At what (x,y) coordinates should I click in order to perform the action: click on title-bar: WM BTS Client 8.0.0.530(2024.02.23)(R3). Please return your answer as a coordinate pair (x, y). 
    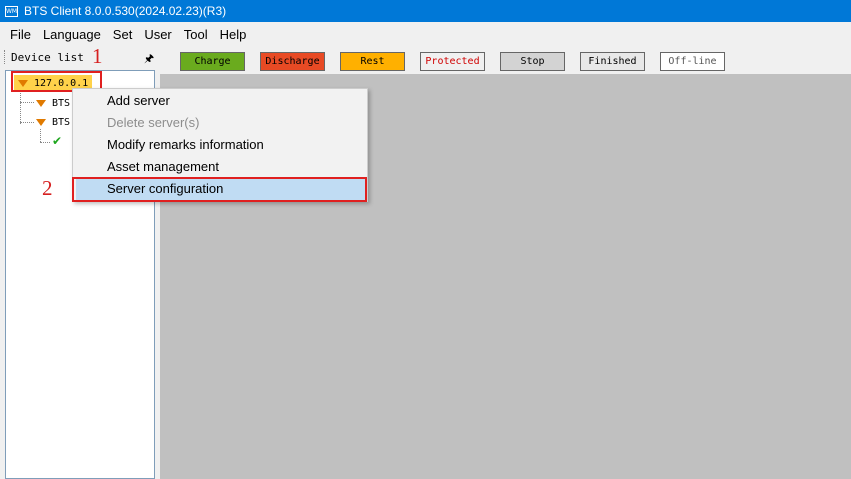
    Looking at the image, I should click on (425, 11).